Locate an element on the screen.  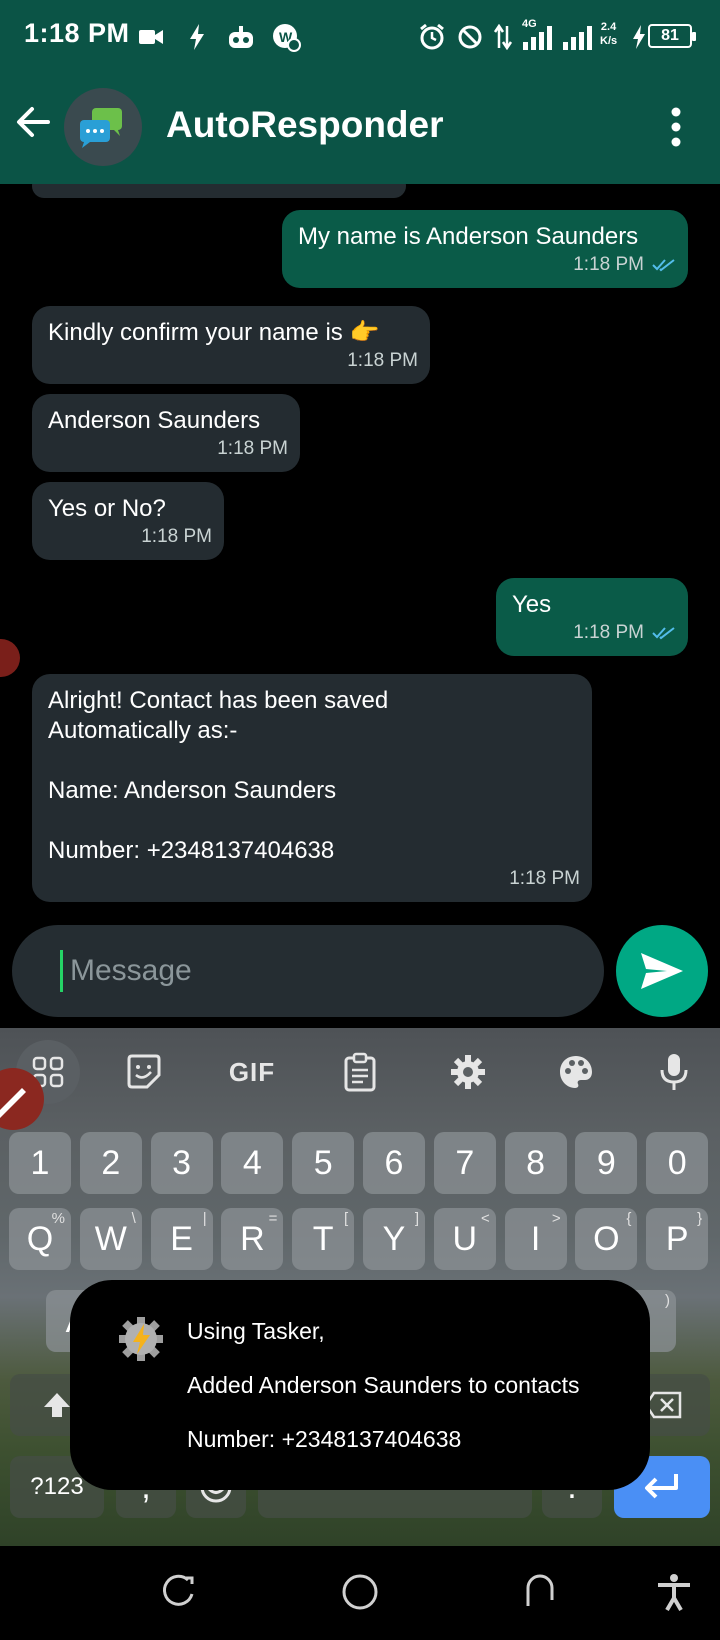
message-bubble-incoming: Yes or No? 1:18 PM is located at coordinates (128, 521).